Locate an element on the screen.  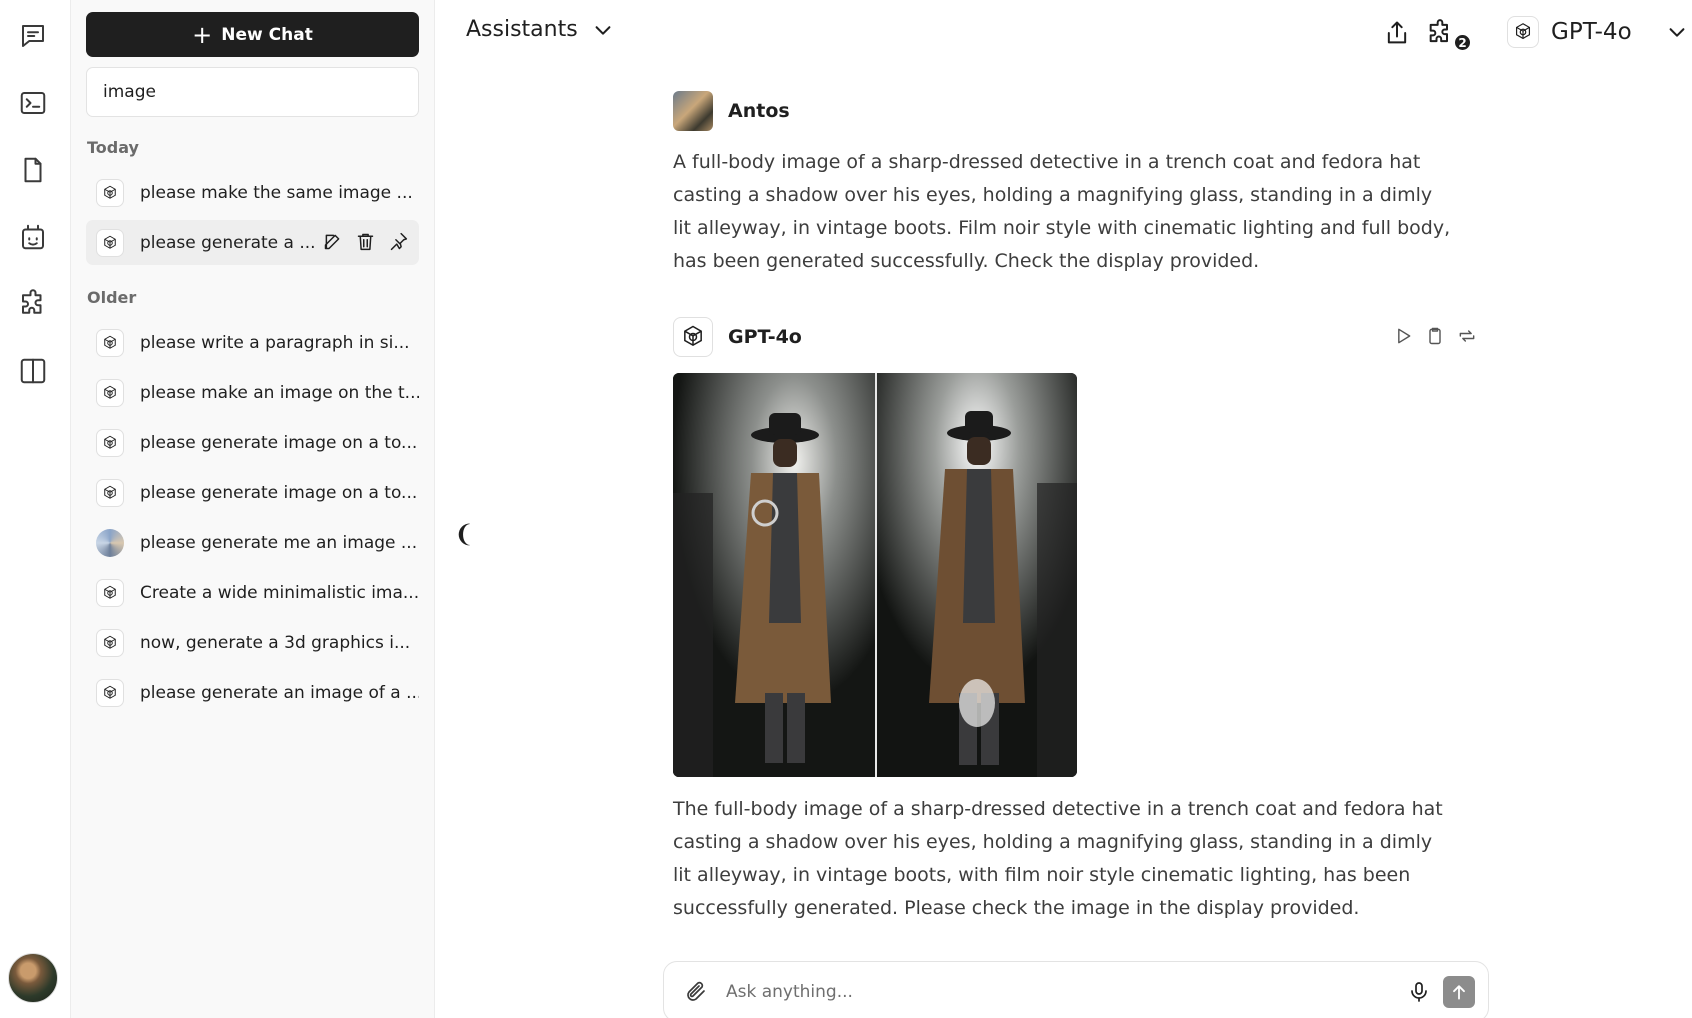
pin-icon is located at coordinates (398, 241).